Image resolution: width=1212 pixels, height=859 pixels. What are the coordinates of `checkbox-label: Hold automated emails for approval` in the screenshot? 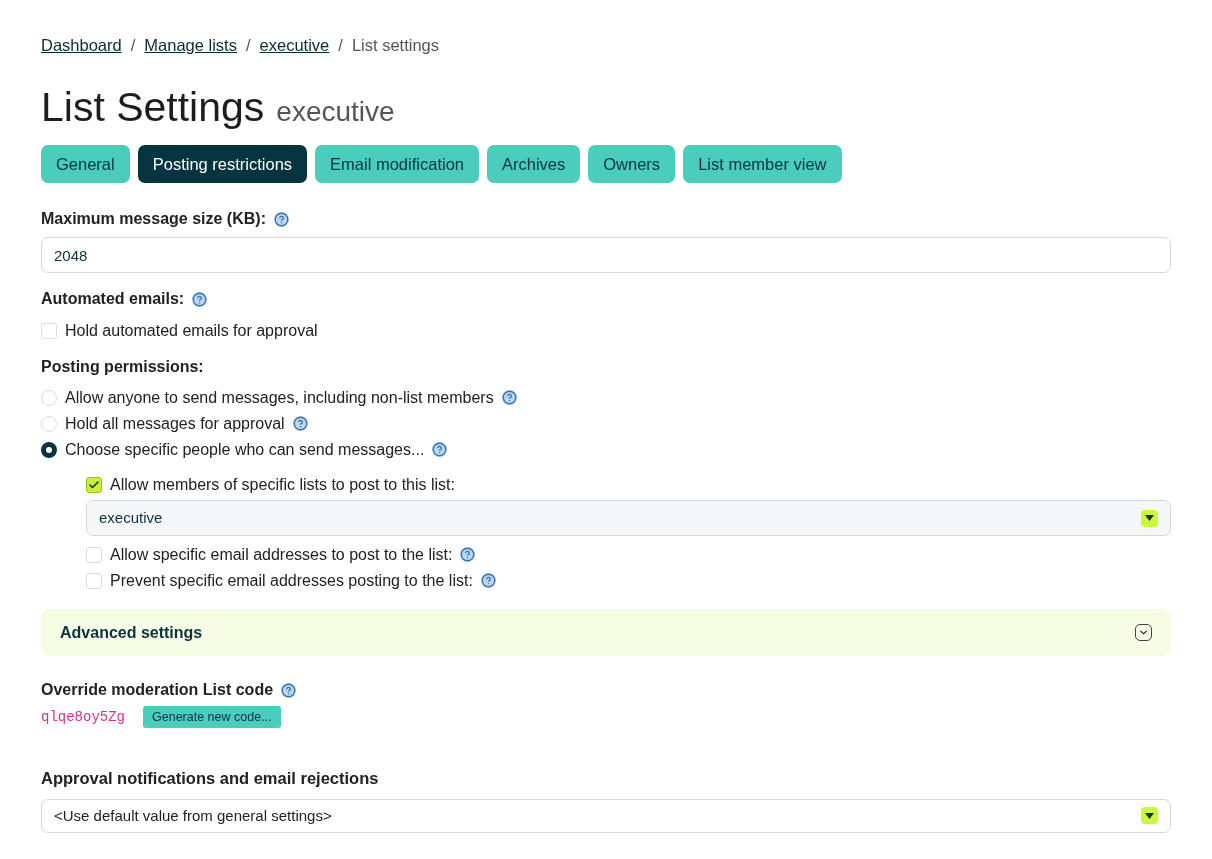 It's located at (191, 331).